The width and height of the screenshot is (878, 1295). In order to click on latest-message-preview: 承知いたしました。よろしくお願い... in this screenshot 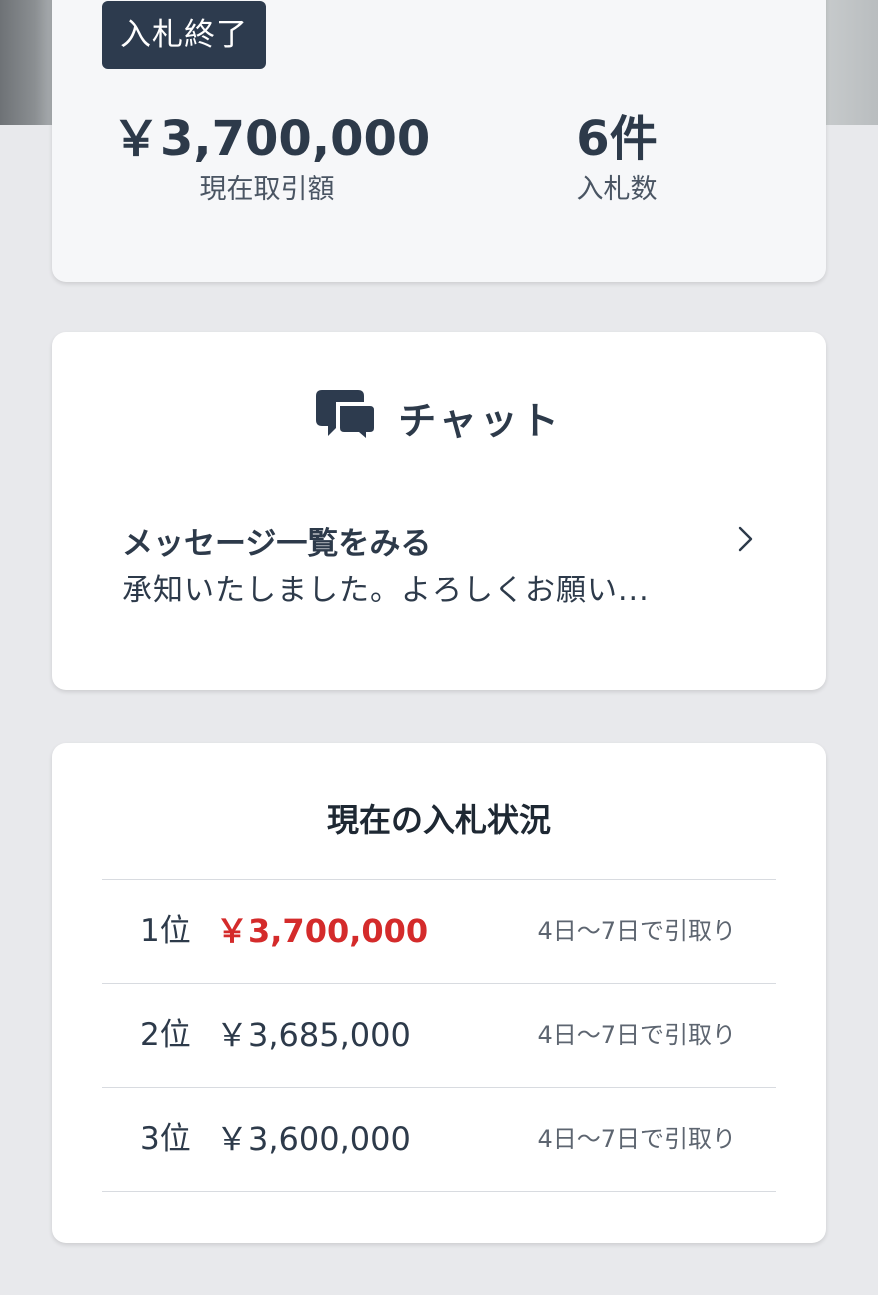, I will do `click(386, 590)`.